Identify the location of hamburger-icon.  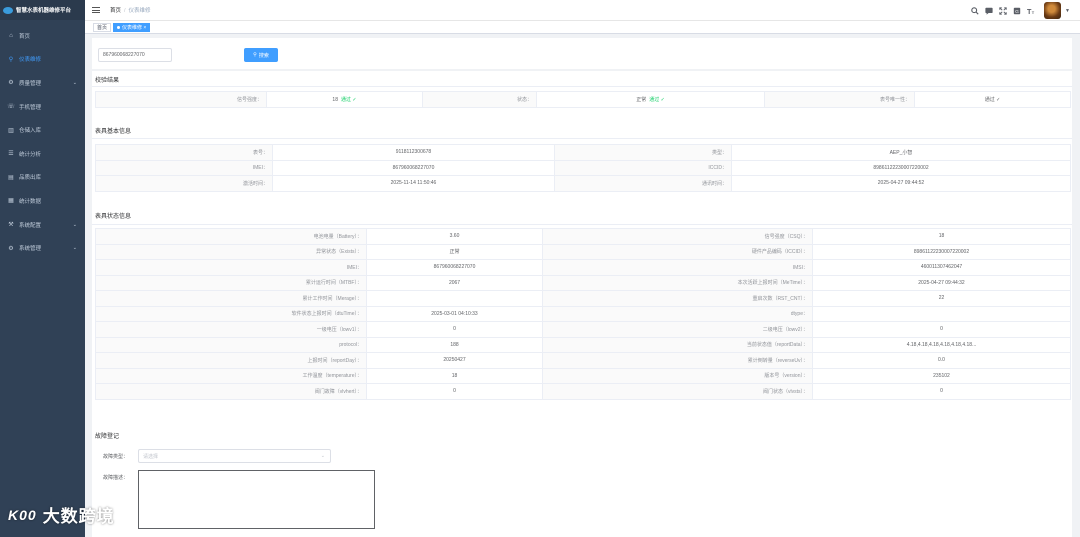
(96, 10).